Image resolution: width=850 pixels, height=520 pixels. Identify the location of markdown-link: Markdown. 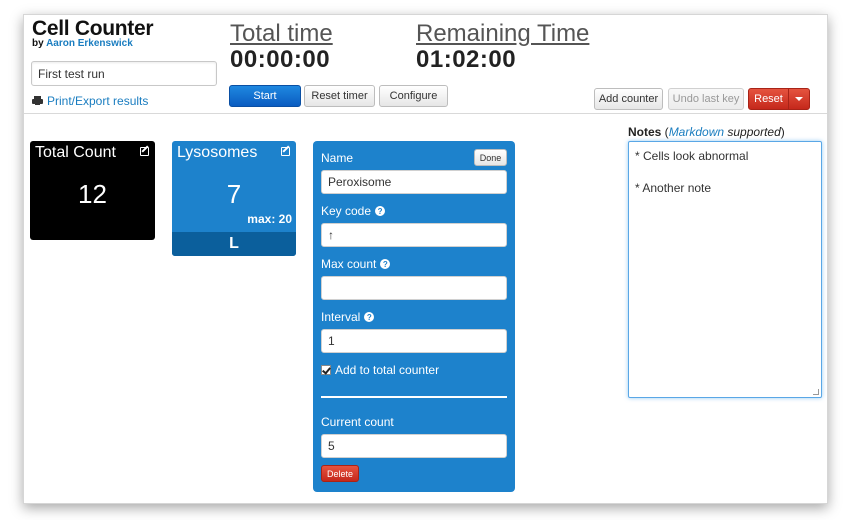
(696, 132).